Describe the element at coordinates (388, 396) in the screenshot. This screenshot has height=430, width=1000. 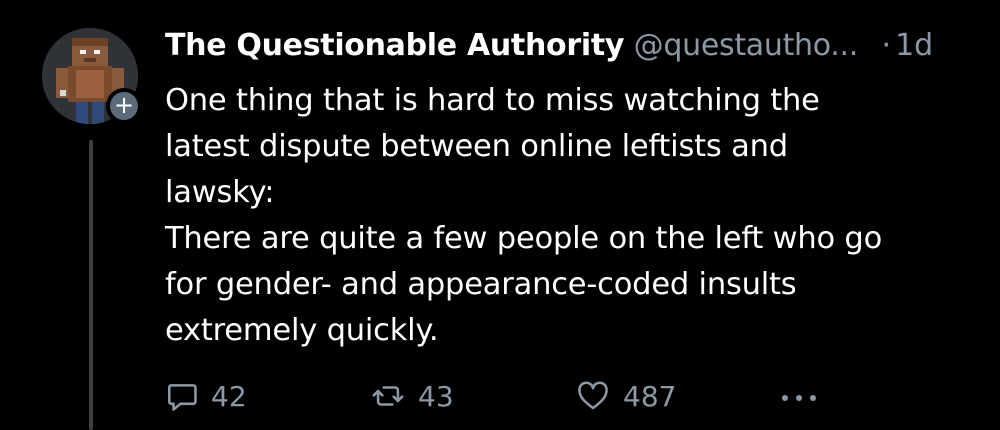
I see `retweet-icon` at that location.